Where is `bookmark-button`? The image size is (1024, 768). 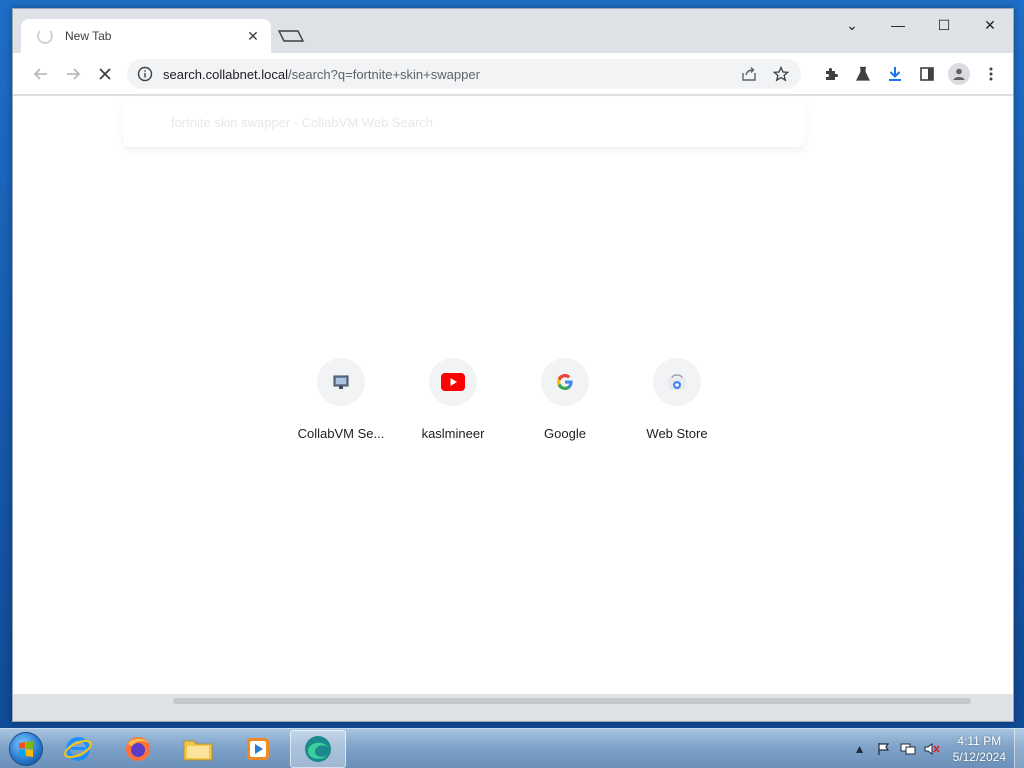 bookmark-button is located at coordinates (781, 74).